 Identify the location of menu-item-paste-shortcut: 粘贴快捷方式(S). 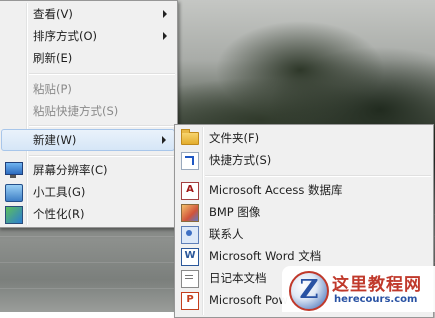
(88, 111).